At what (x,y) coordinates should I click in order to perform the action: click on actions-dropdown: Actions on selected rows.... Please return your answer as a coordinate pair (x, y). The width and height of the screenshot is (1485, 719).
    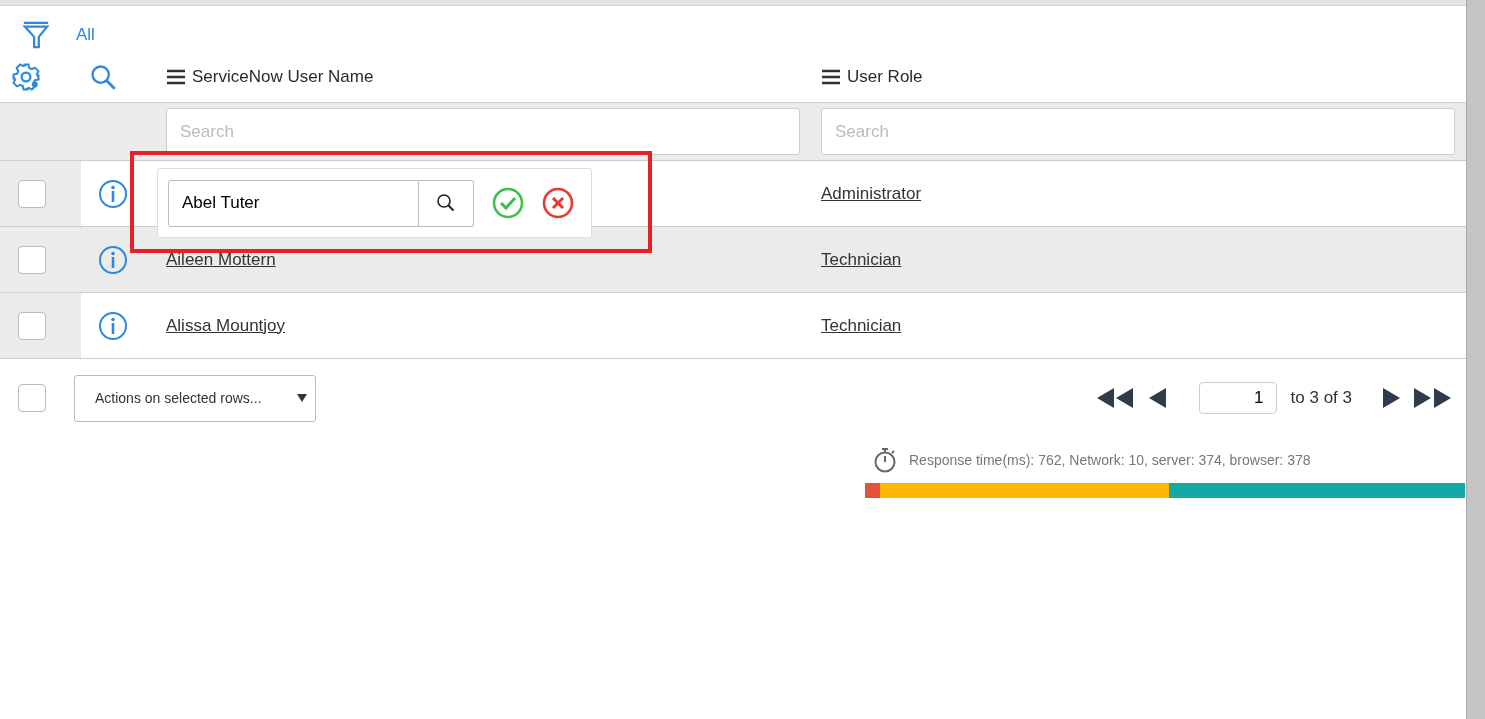
    Looking at the image, I should click on (195, 398).